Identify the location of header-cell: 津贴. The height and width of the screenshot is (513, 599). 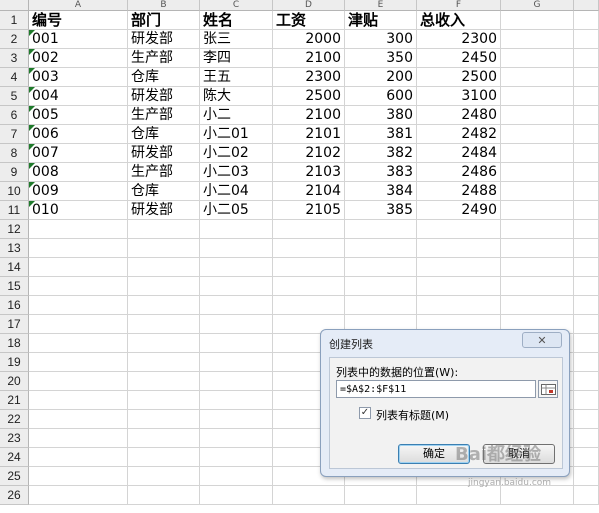
(381, 20).